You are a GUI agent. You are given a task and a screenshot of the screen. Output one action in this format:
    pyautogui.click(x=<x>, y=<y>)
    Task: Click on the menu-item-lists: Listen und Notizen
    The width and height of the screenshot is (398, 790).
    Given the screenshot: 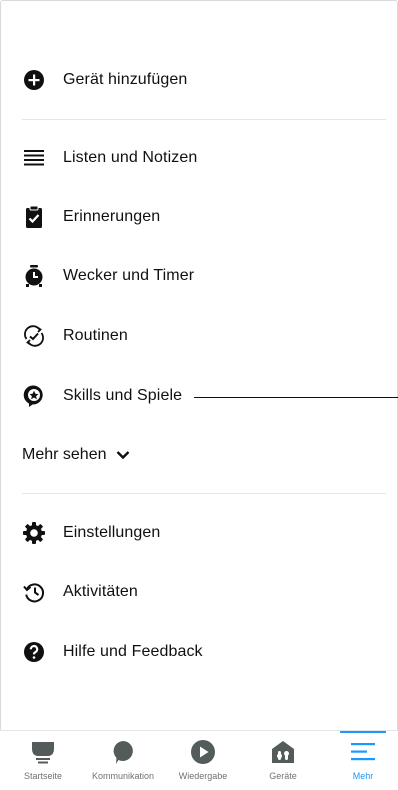 What is the action you would take?
    pyautogui.click(x=109, y=158)
    